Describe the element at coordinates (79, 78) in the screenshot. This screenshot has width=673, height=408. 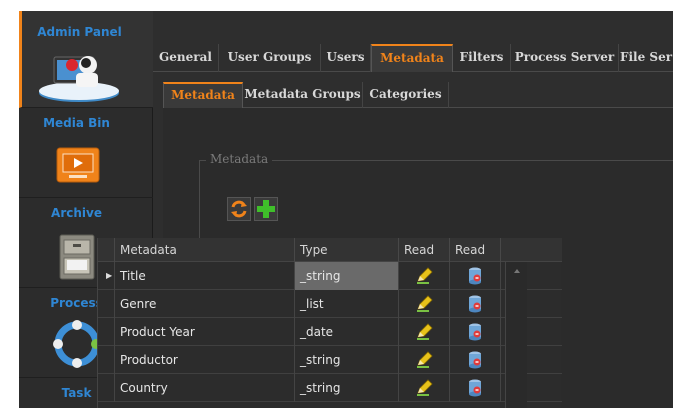
I see `admin-user-icon` at that location.